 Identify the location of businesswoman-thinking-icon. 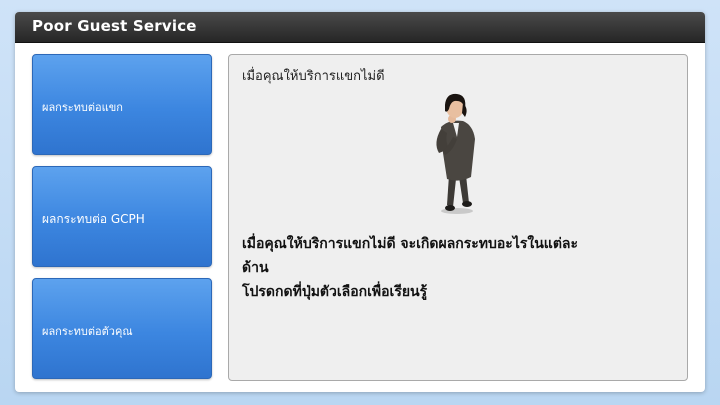
(454, 155).